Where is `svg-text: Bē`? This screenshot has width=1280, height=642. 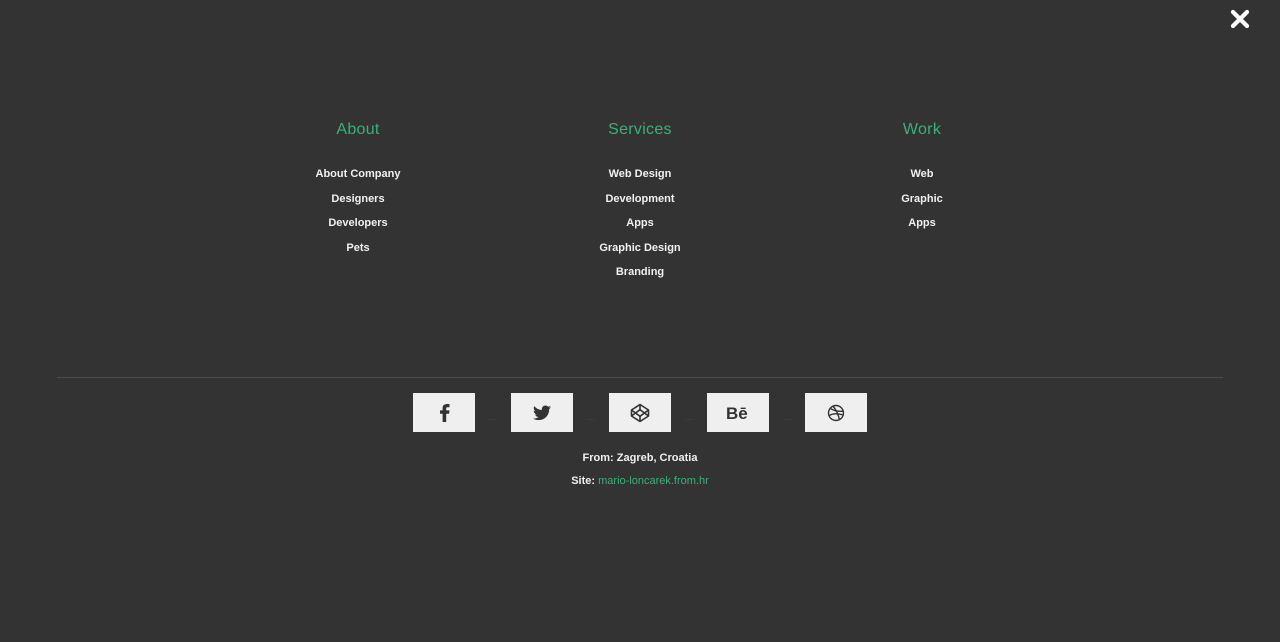 svg-text: Bē is located at coordinates (737, 413).